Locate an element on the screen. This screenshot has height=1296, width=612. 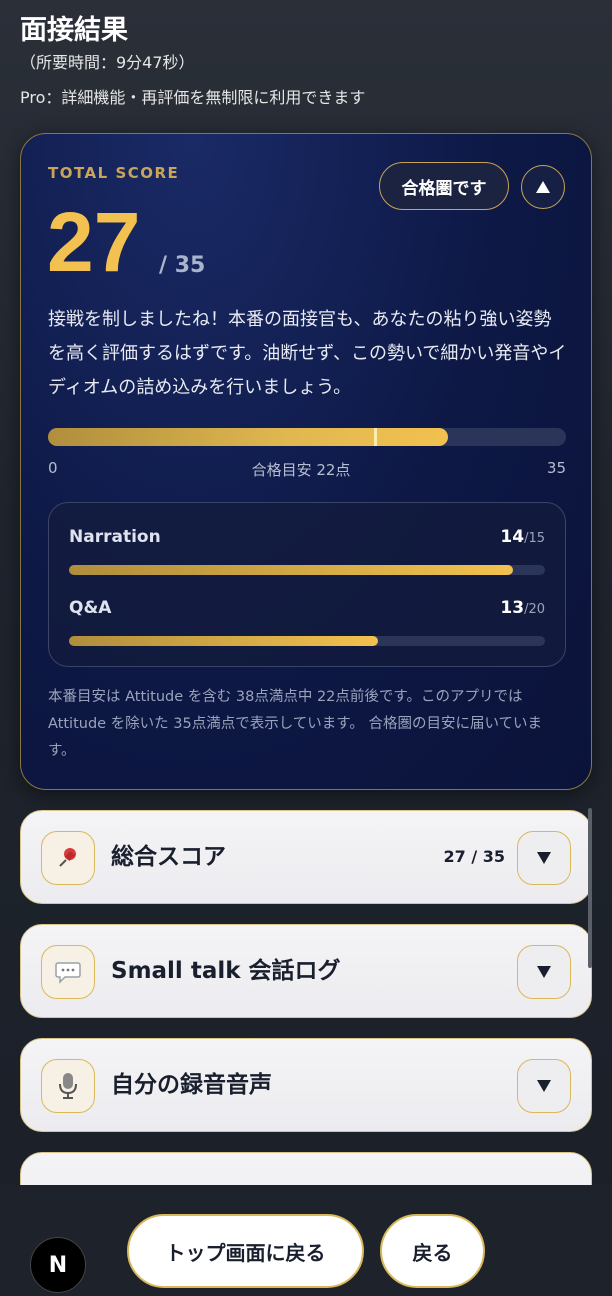
collapse-button is located at coordinates (543, 187).